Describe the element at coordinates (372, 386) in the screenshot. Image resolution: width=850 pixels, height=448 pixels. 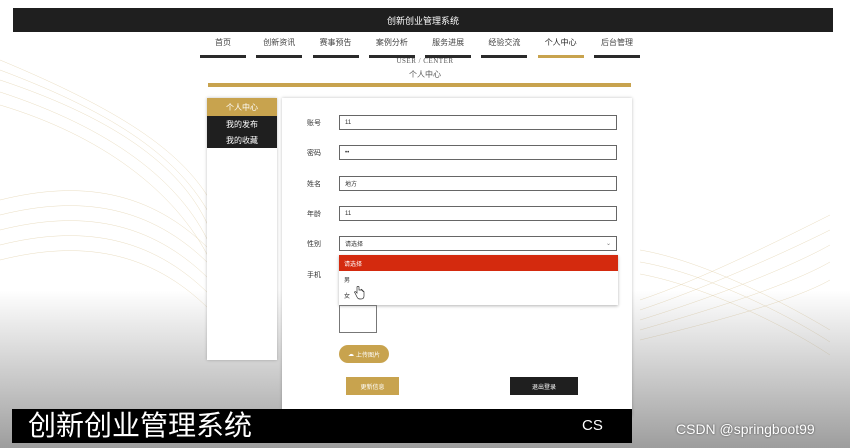
I see `update-info-button: 更新信息` at that location.